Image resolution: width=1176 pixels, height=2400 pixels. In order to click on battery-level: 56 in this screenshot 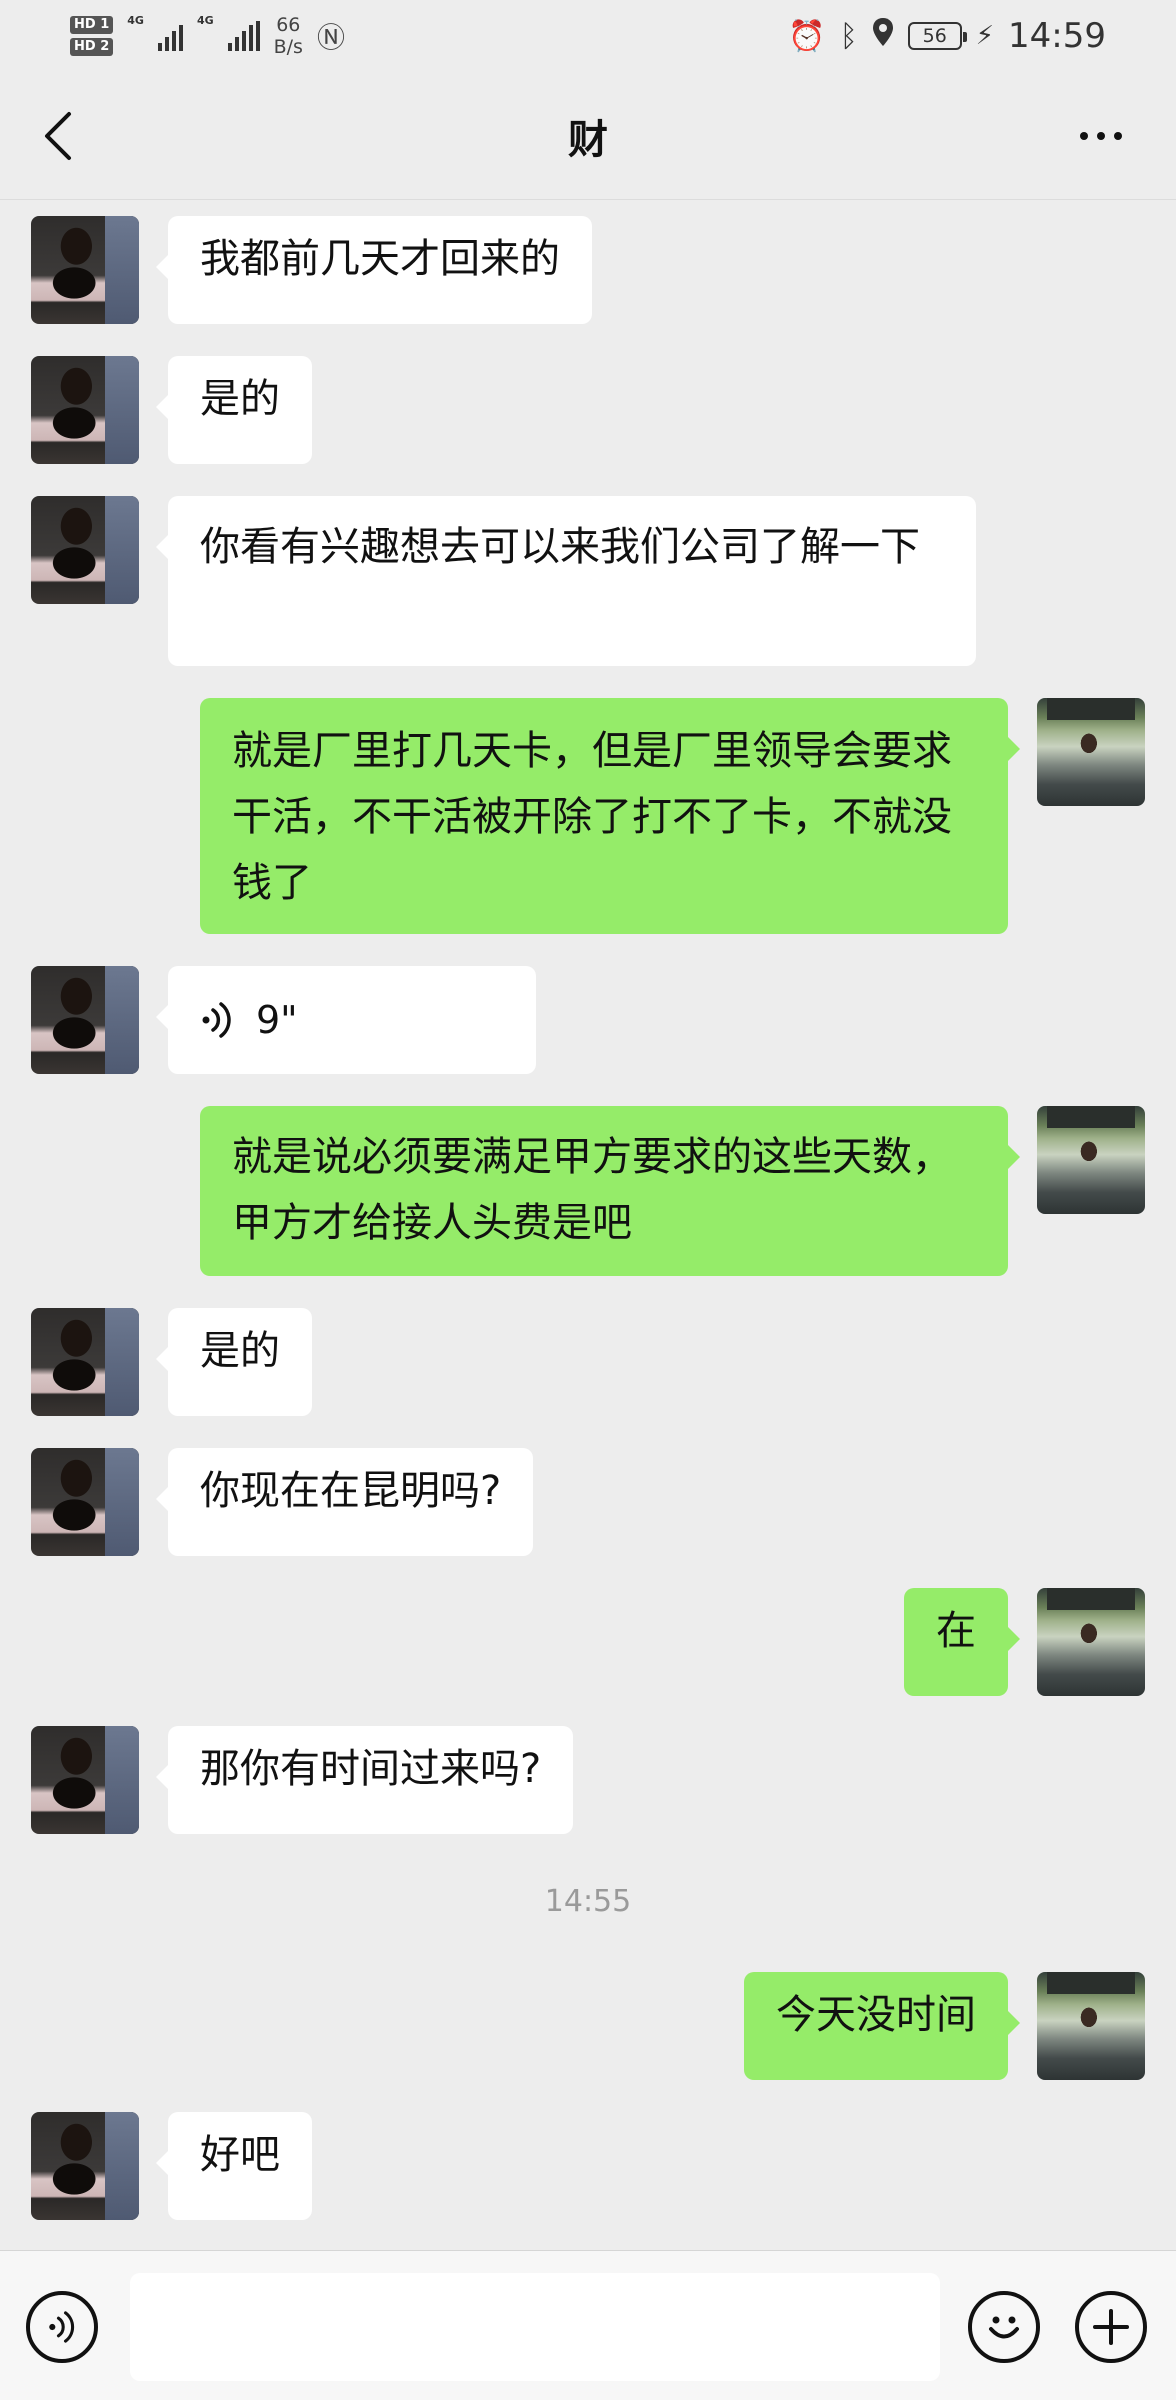, I will do `click(934, 36)`.